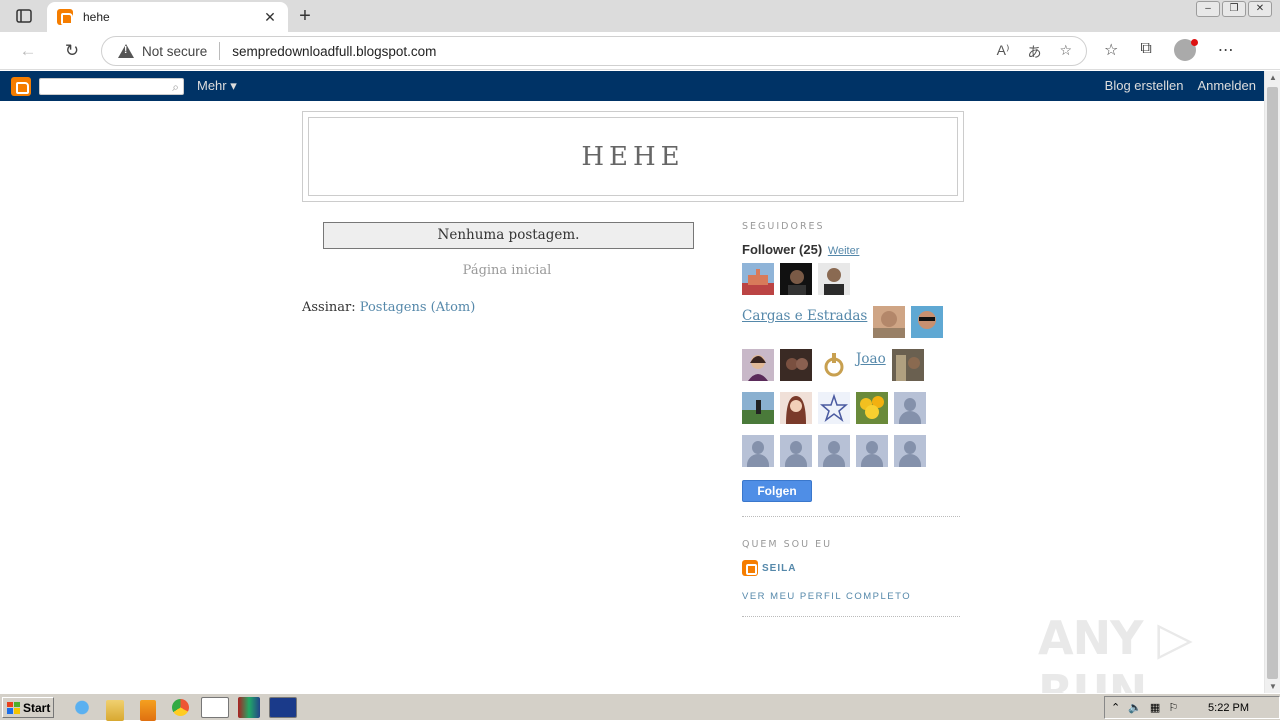  I want to click on restore-icon: ❐, so click(1234, 9).